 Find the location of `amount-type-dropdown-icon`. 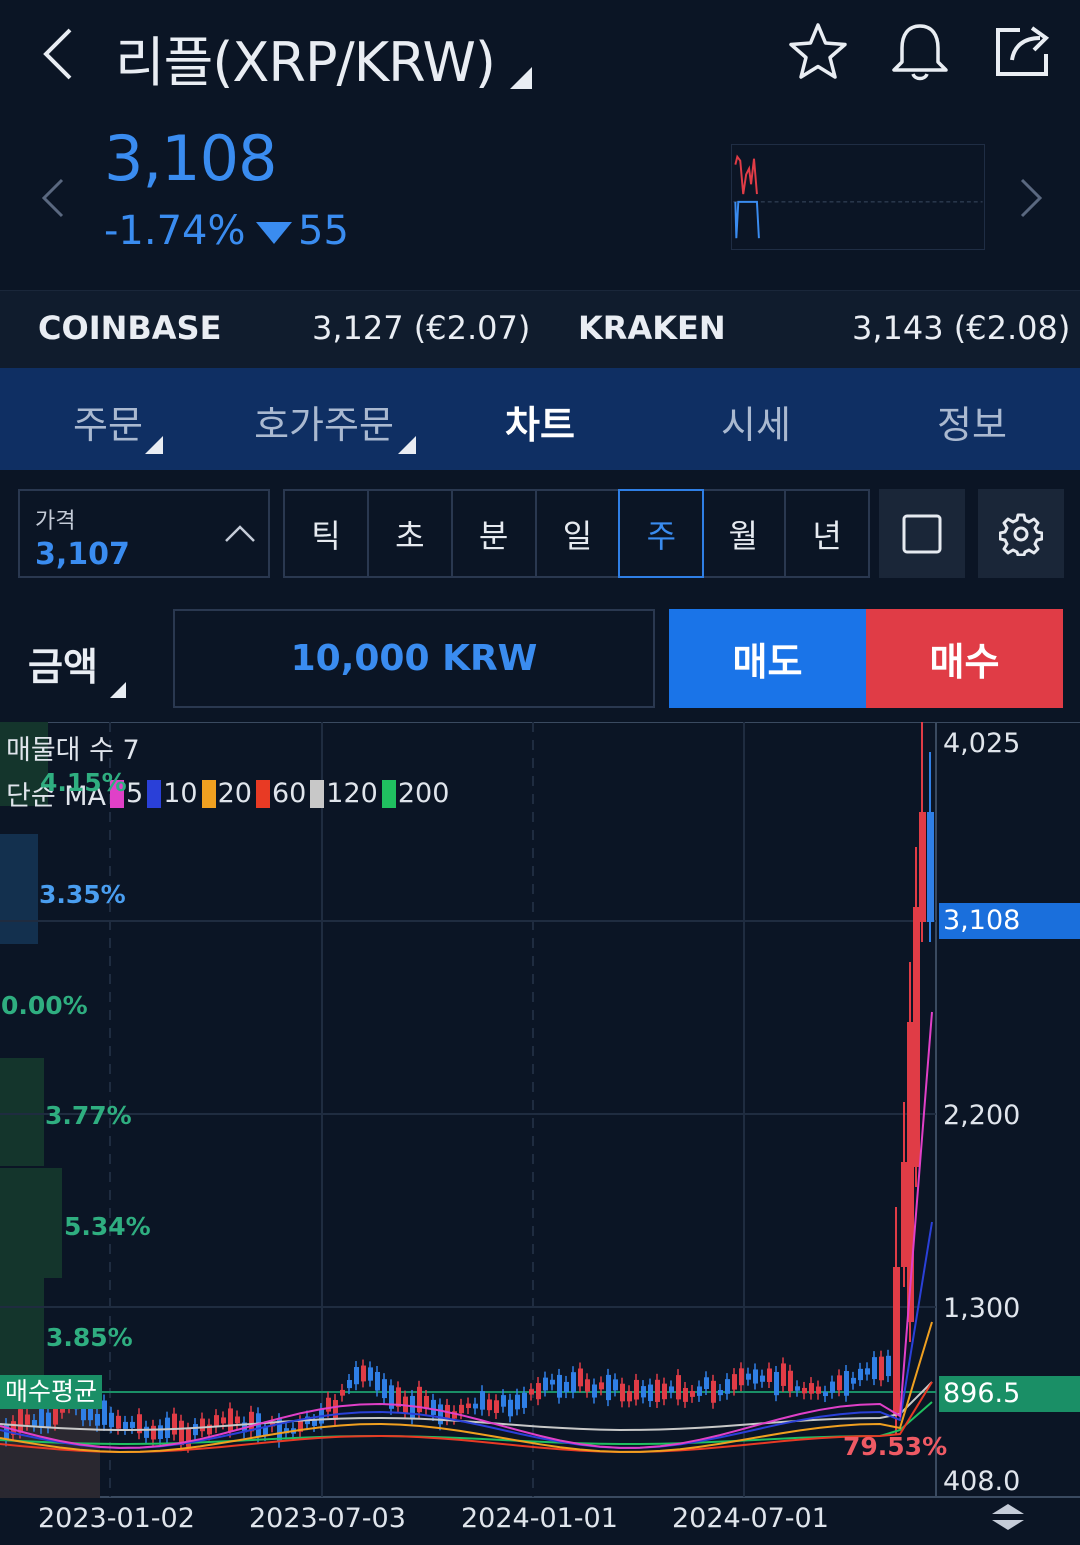

amount-type-dropdown-icon is located at coordinates (118, 690).